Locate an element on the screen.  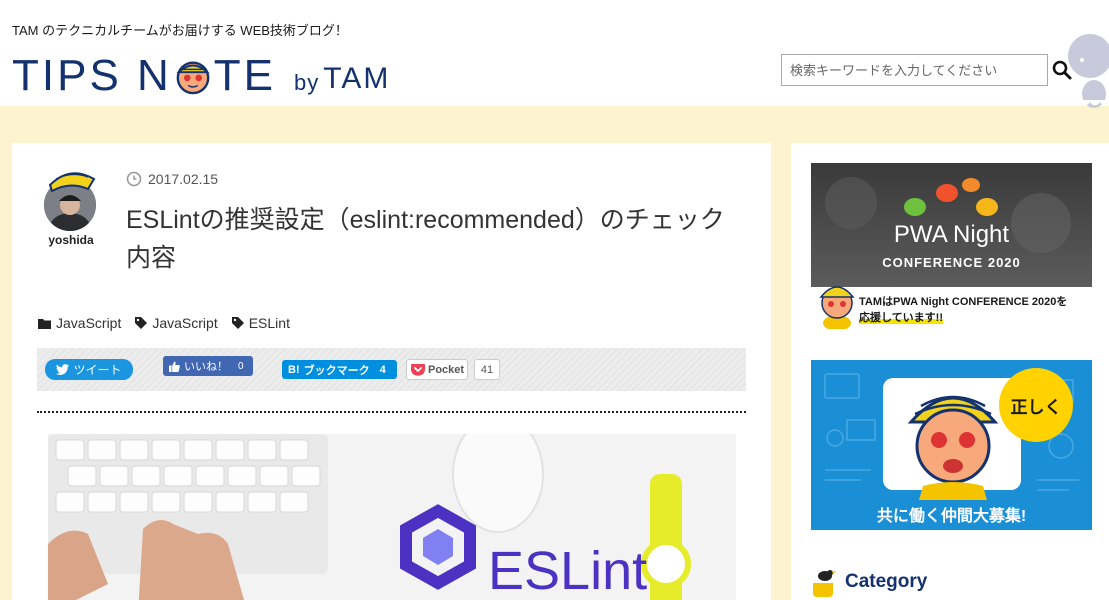
pwa-banner-subtitle: CONFERENCE 2020 is located at coordinates (951, 262).